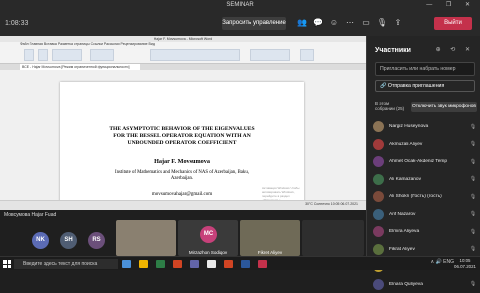  I want to click on participant-name: Fikrat Aliyev, so click(429, 249).